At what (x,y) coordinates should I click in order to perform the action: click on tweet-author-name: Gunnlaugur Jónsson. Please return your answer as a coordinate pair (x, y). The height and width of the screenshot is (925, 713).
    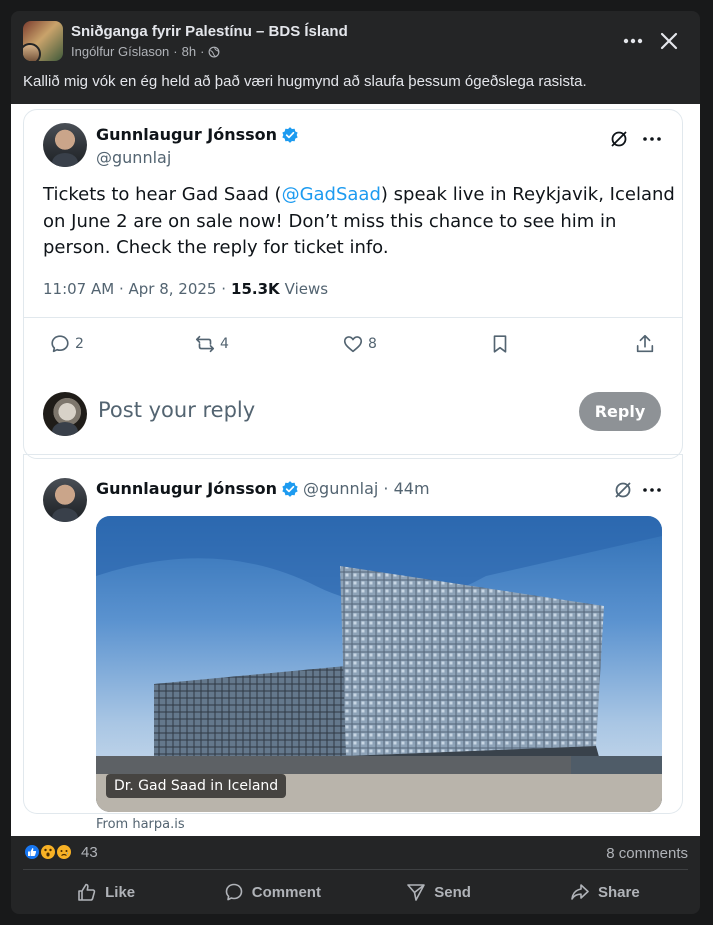
    Looking at the image, I should click on (197, 134).